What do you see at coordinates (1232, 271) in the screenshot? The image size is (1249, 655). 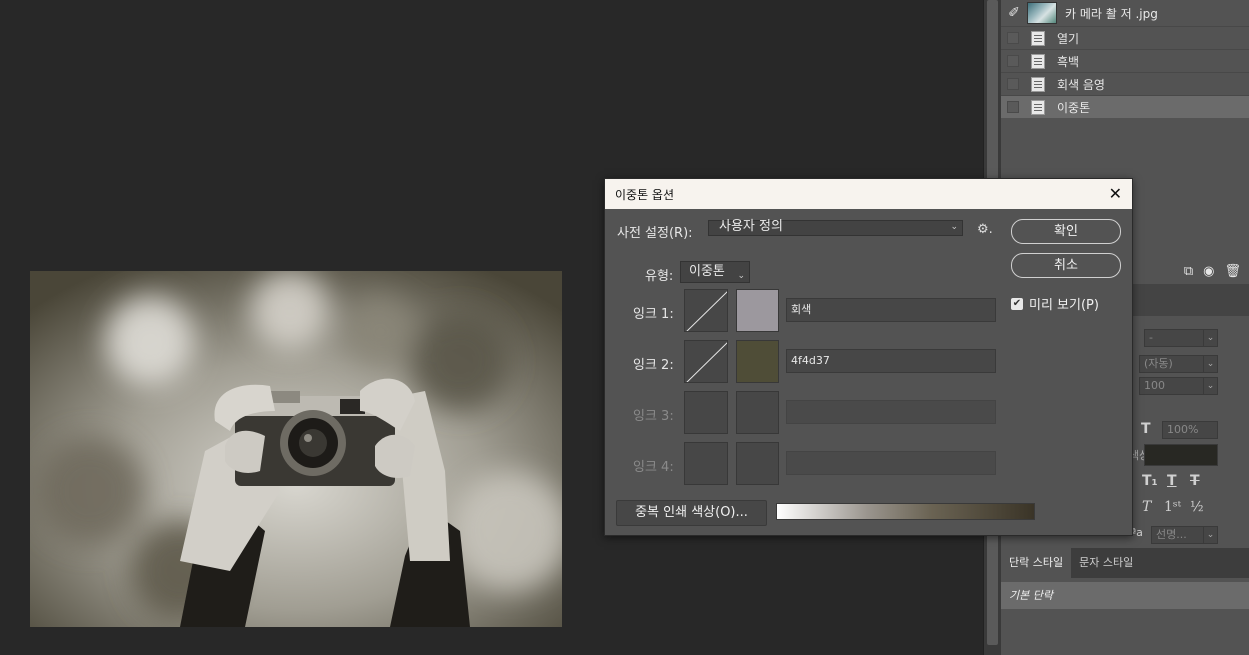 I see `trash-icon: 🗑` at bounding box center [1232, 271].